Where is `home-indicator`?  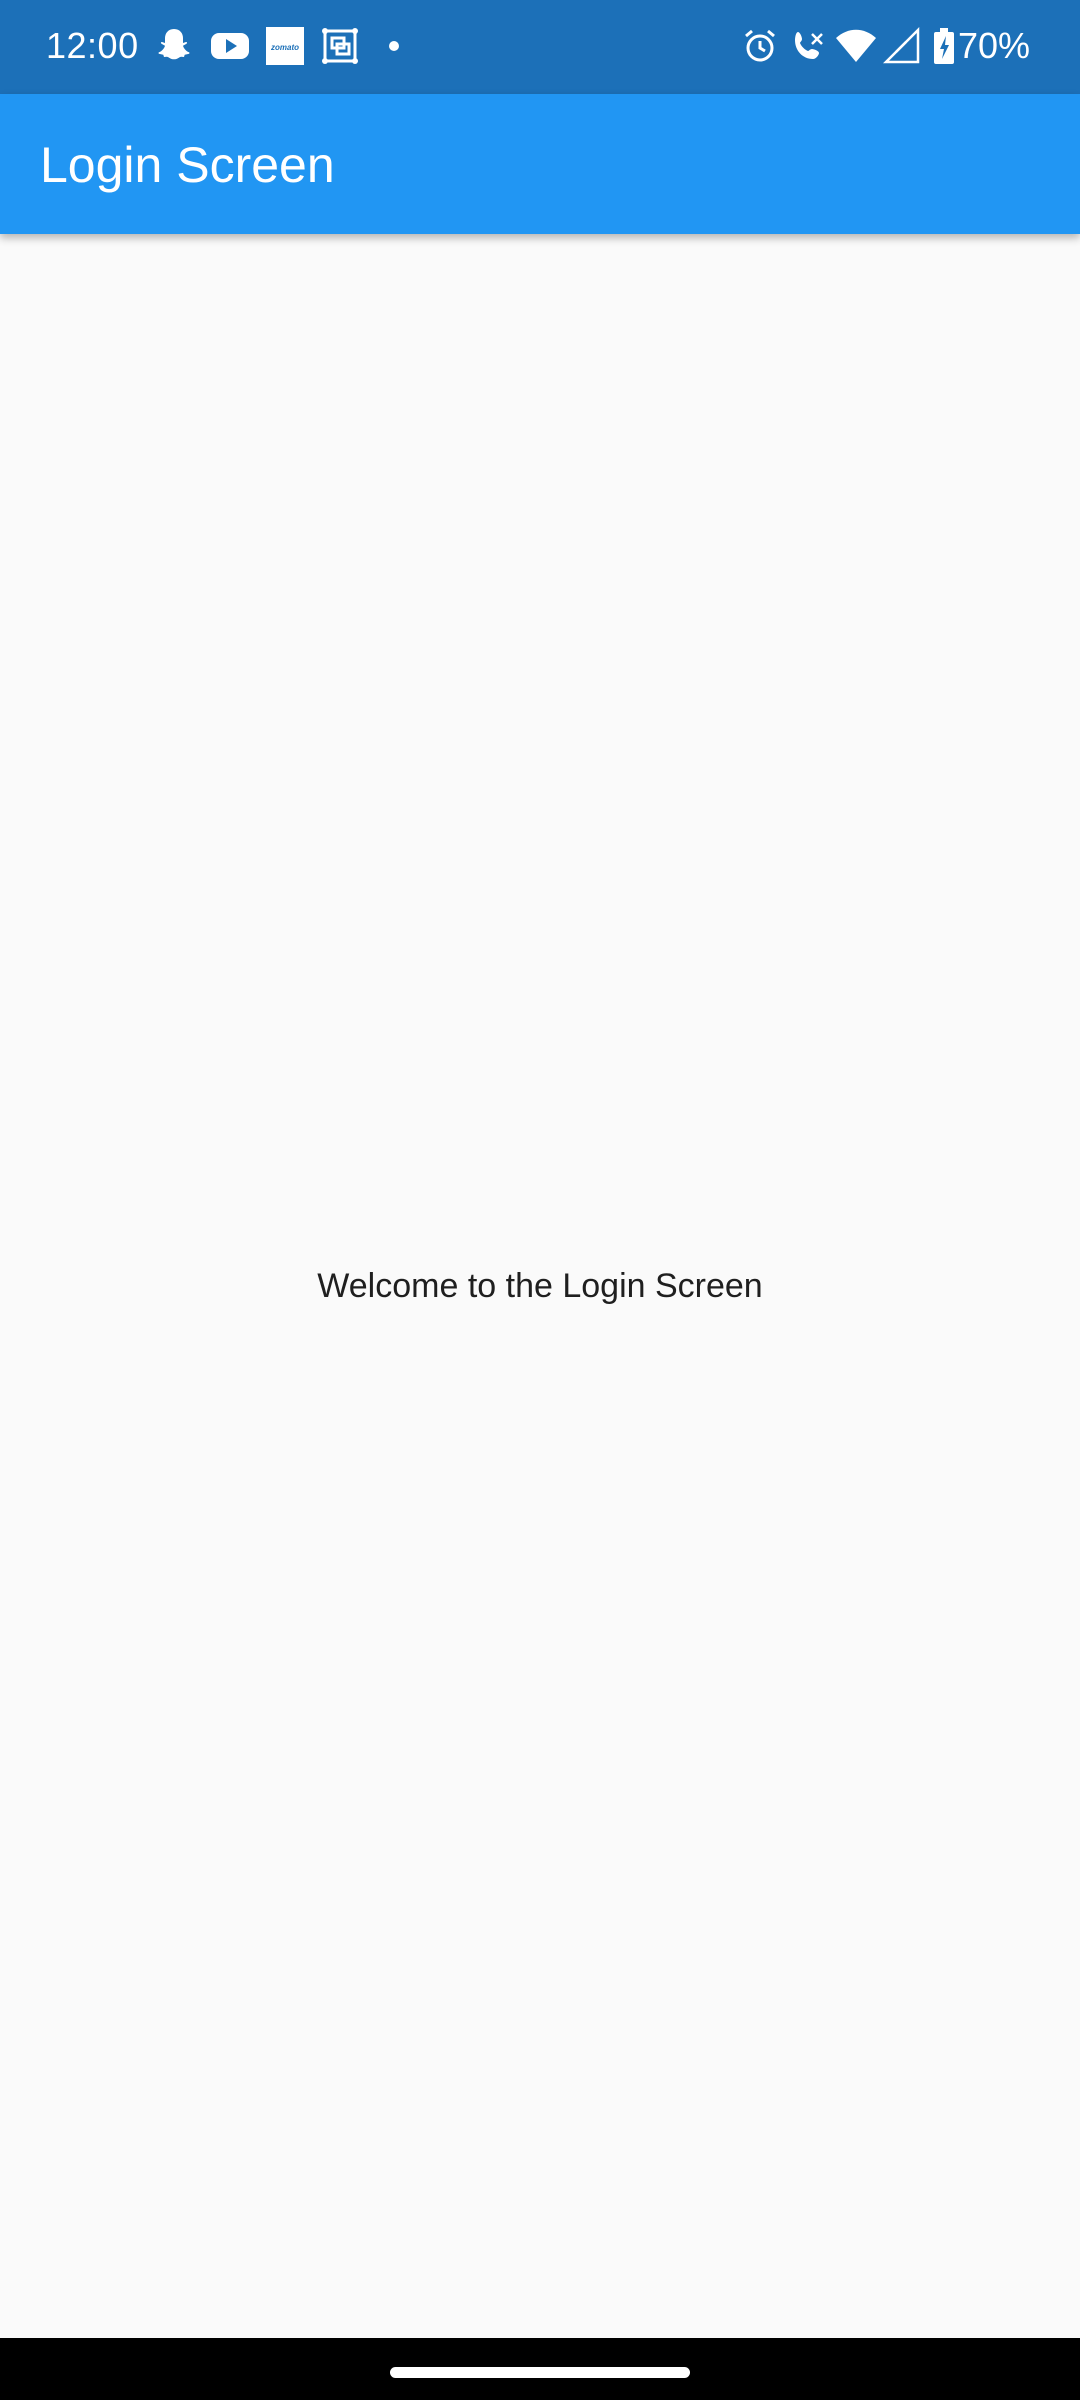
home-indicator is located at coordinates (540, 2372).